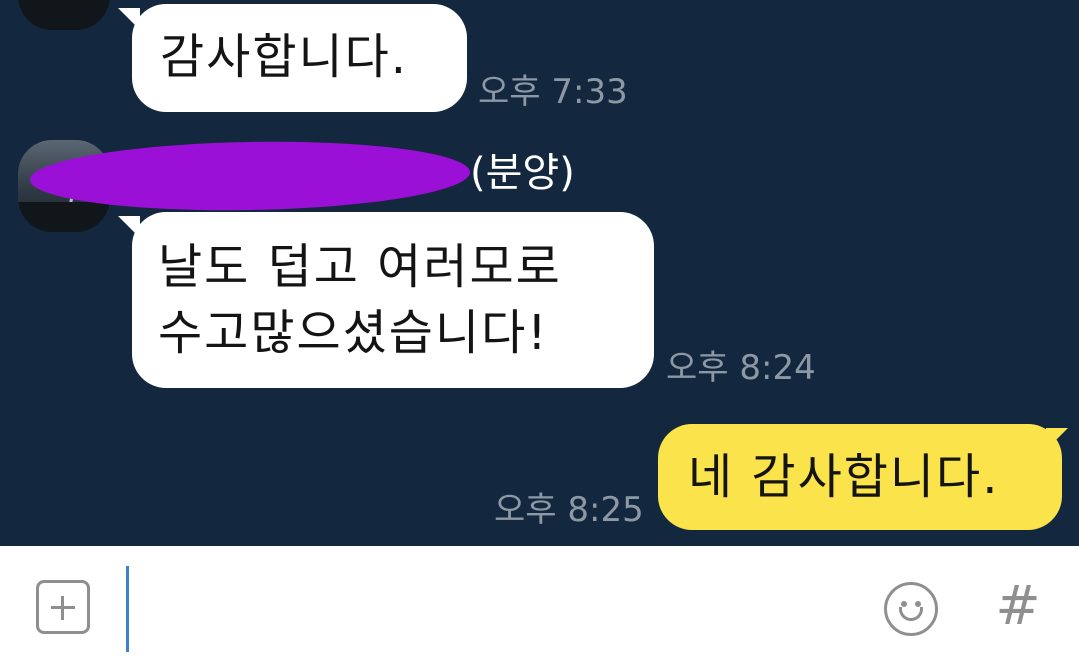  What do you see at coordinates (911, 609) in the screenshot?
I see `smile-icon` at bounding box center [911, 609].